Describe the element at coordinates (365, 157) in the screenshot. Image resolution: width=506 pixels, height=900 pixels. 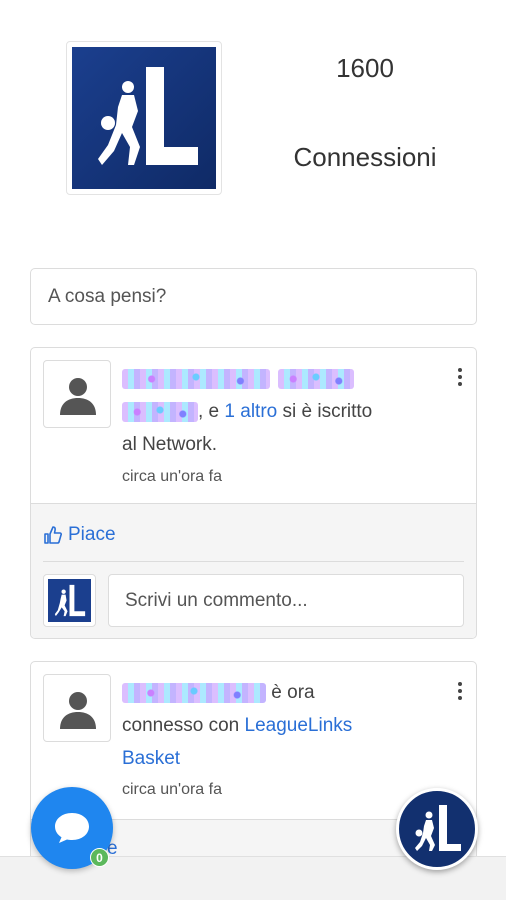
I see `connections-label: Connessioni` at that location.